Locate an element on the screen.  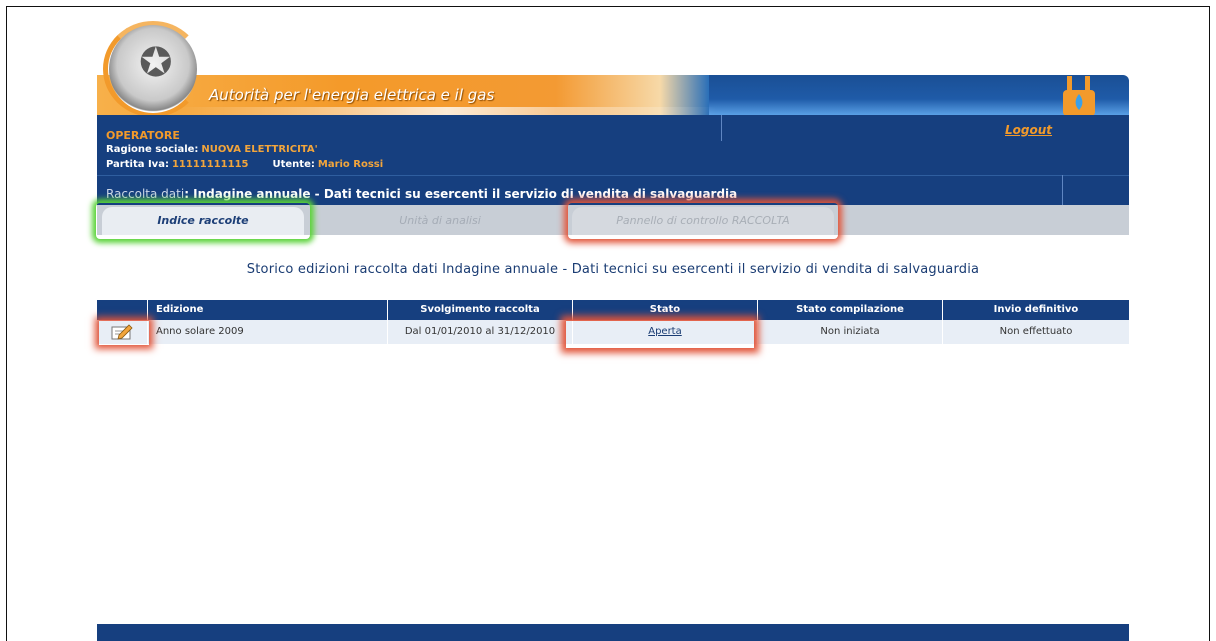
utente-label: Utente: is located at coordinates (293, 164).